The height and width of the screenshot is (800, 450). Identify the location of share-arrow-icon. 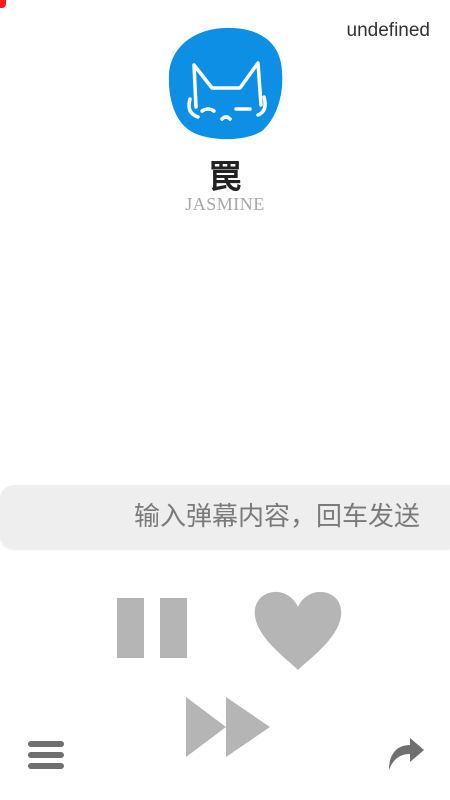
(406, 754).